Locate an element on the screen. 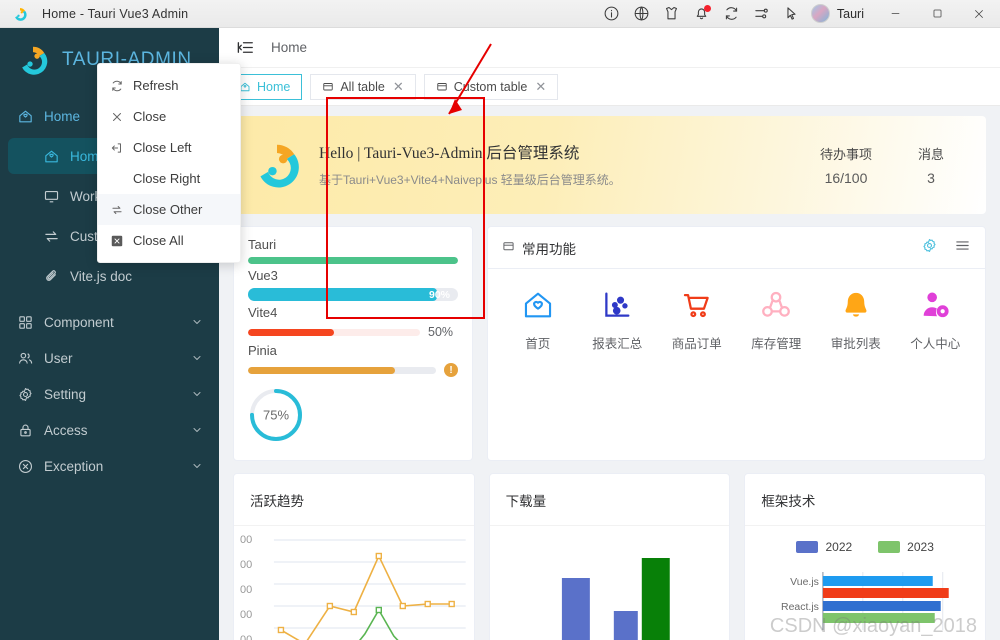 This screenshot has width=1000, height=640. paperclip-icon is located at coordinates (51, 276).